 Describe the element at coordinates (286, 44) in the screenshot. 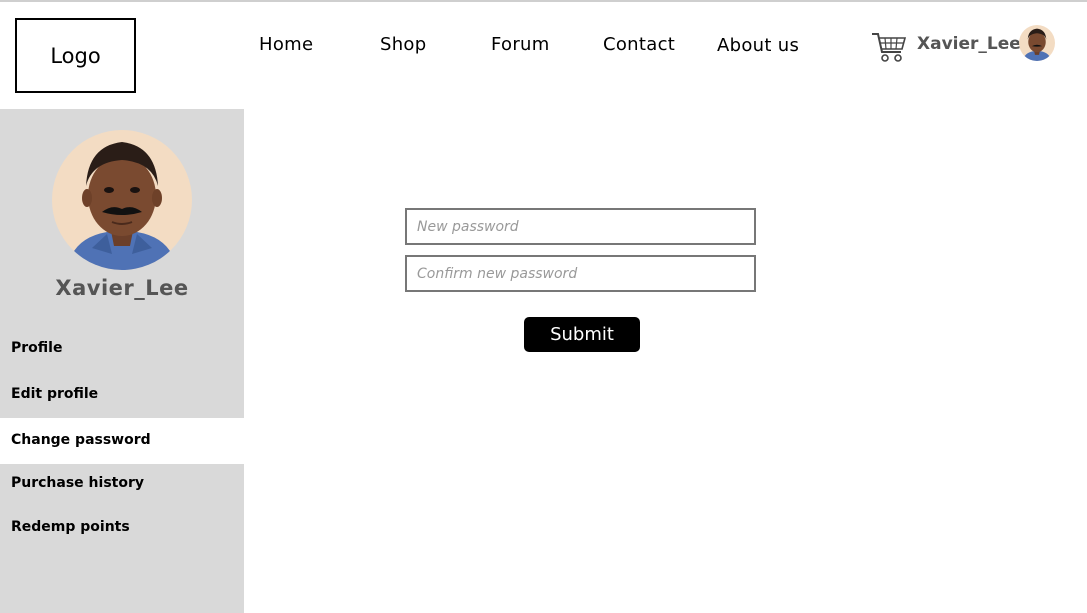

I see `nav-home: Home` at that location.